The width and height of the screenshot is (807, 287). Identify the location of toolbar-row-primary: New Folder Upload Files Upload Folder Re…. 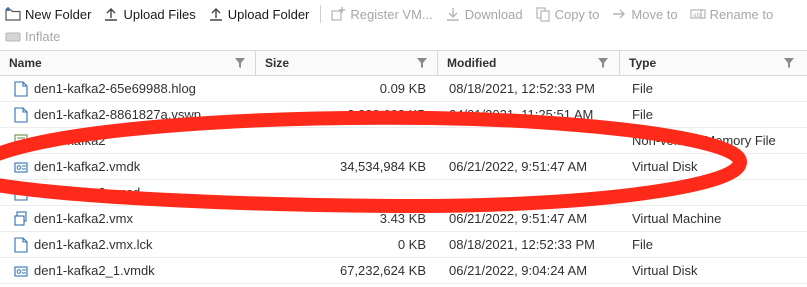
(390, 14).